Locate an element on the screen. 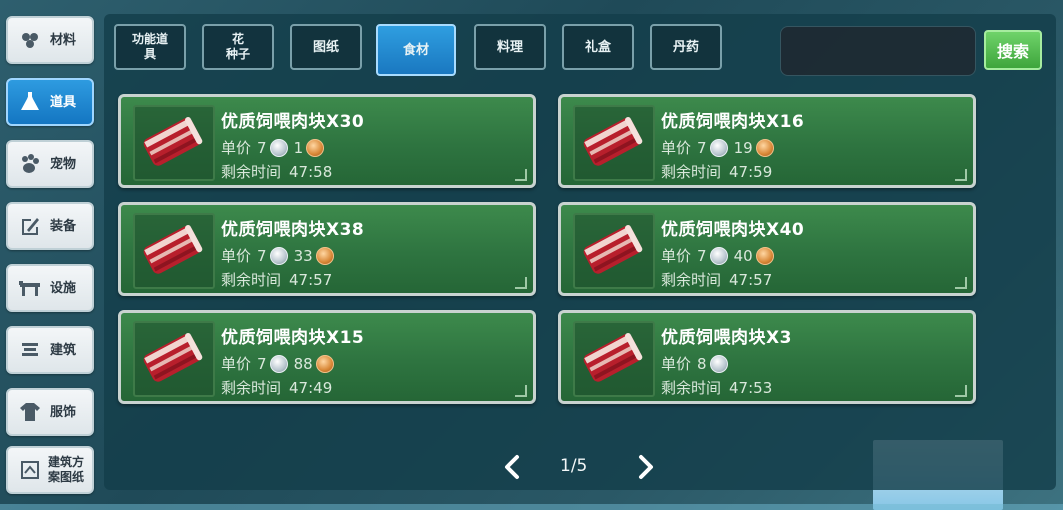 The image size is (1063, 510). listing-card: 优质饲喂肉块X38 单价 7 33 剩余时间 47:57 is located at coordinates (327, 249).